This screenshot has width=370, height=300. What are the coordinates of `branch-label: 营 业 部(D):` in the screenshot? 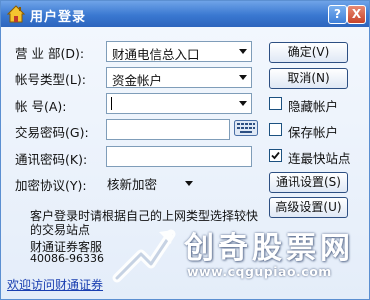 It's located at (50, 53).